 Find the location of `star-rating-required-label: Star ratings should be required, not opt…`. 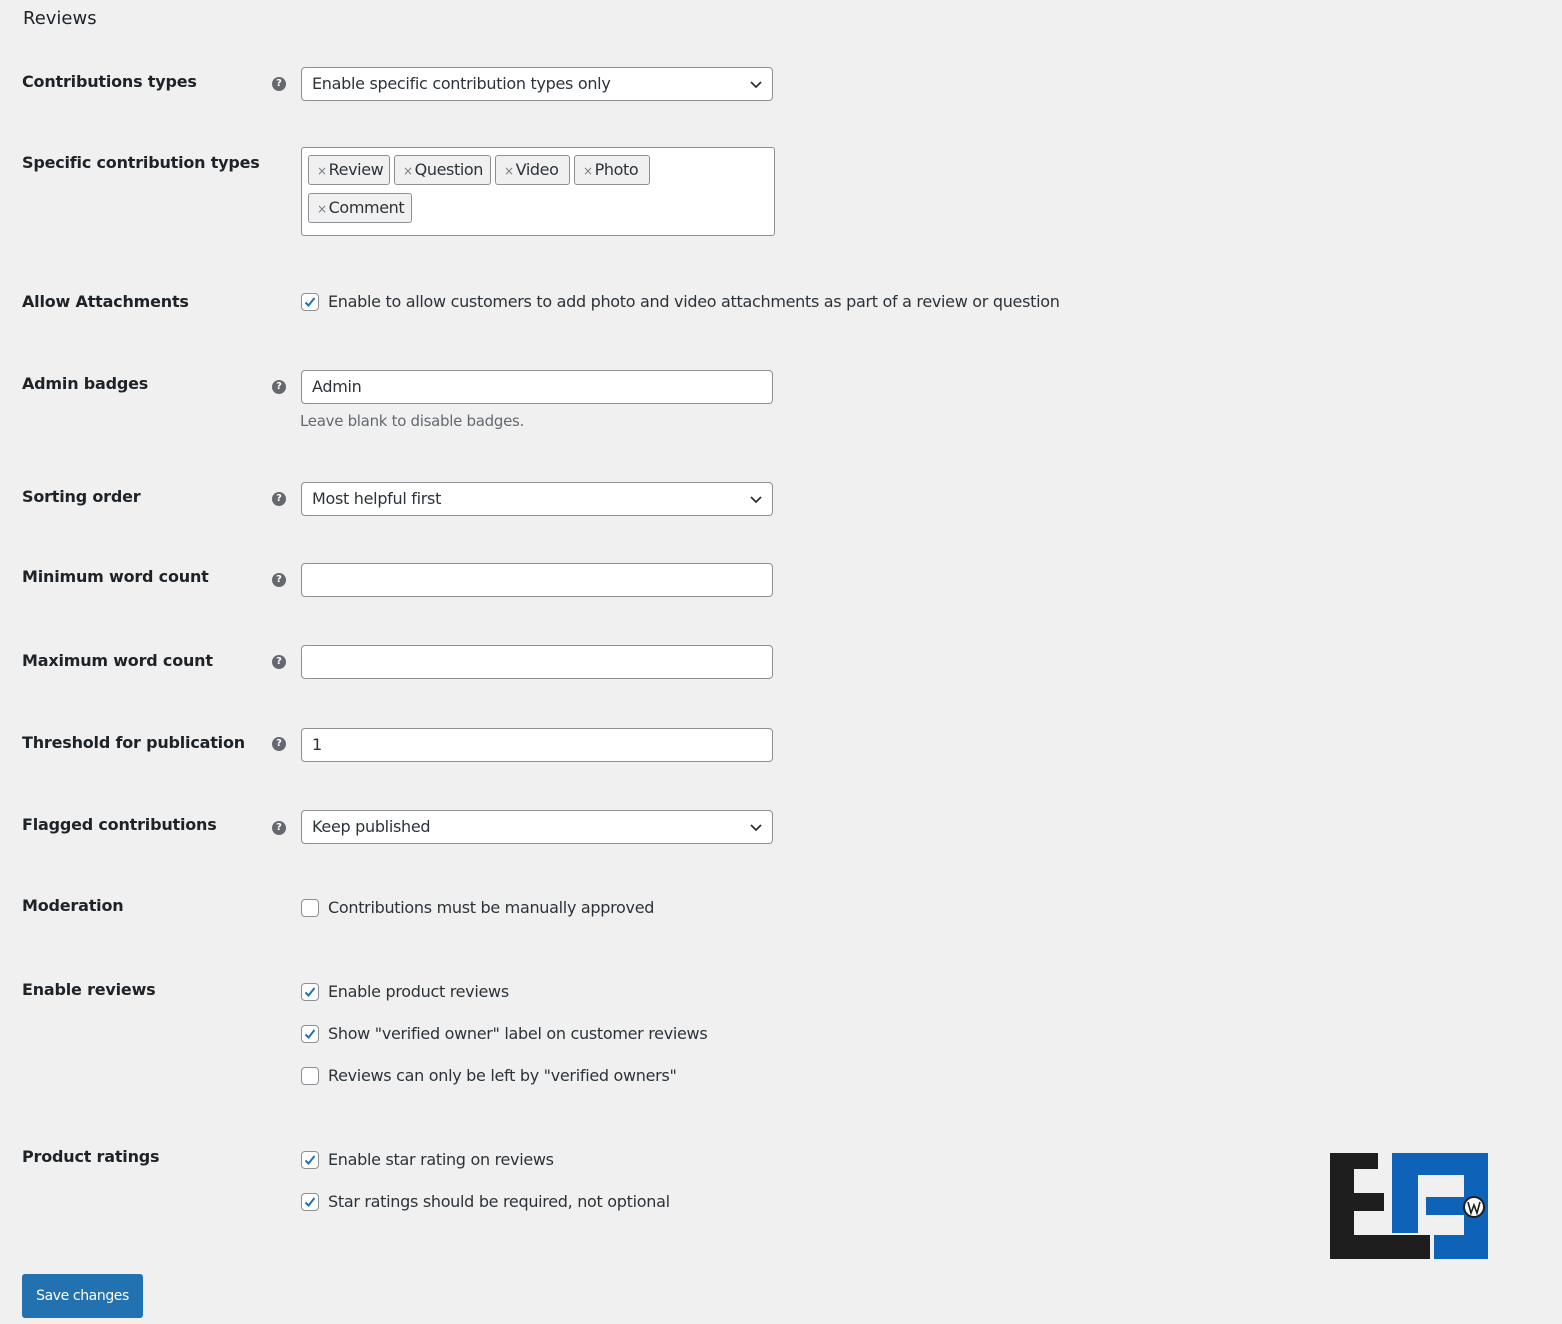

star-rating-required-label: Star ratings should be required, not opt… is located at coordinates (499, 1201).